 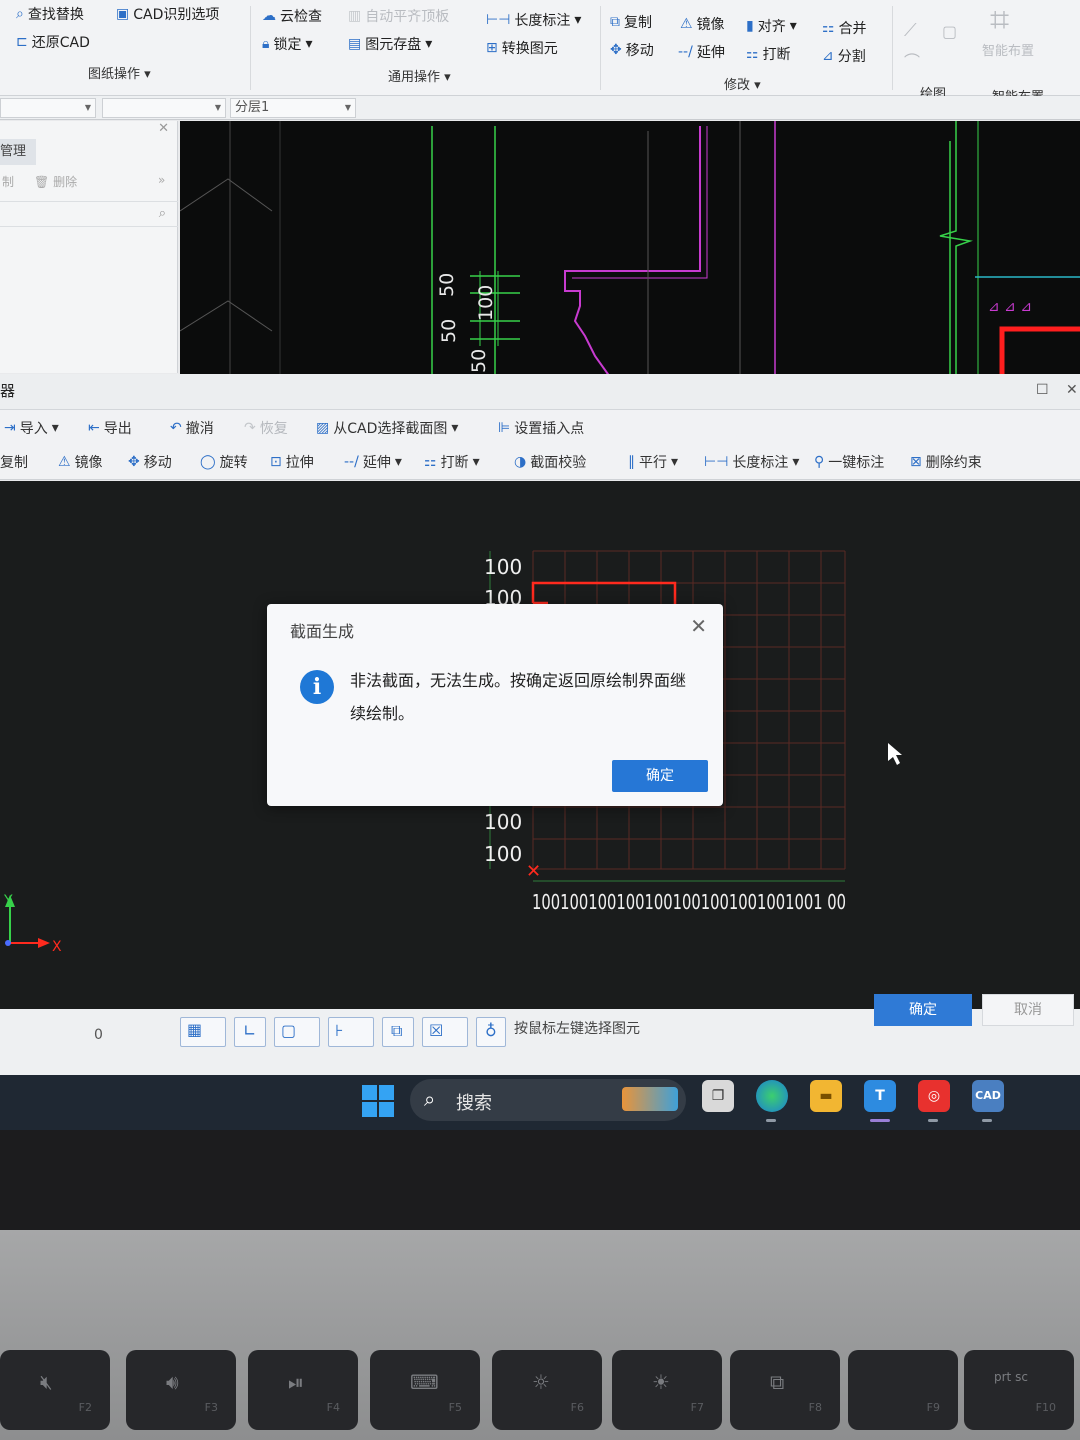 What do you see at coordinates (540, 108) in the screenshot?
I see `layer-bar: ▼ ▼ 分层1 ▼` at bounding box center [540, 108].